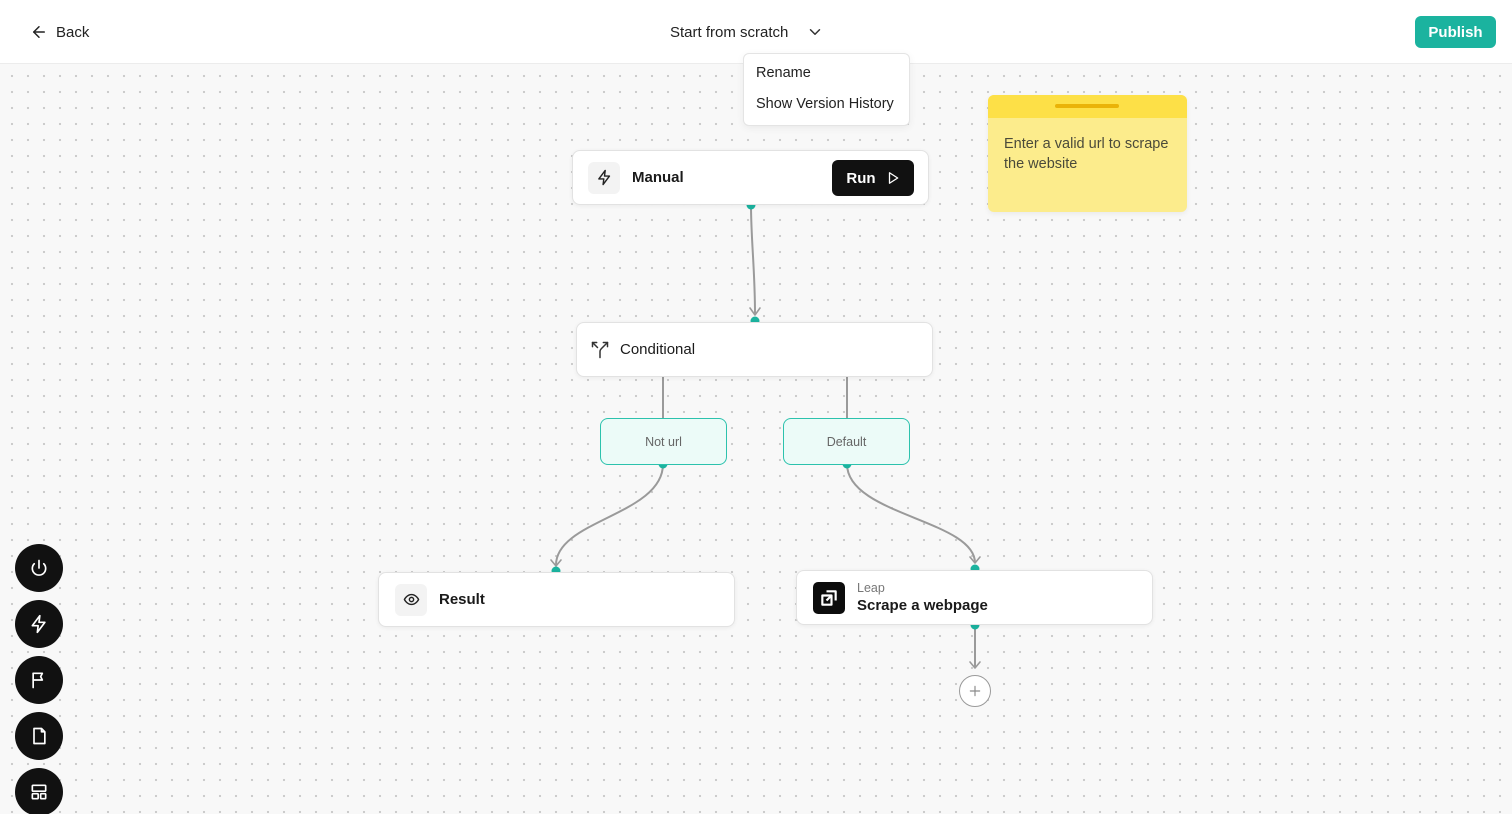 The image size is (1512, 814). What do you see at coordinates (846, 441) in the screenshot?
I see `branch-default: Default` at bounding box center [846, 441].